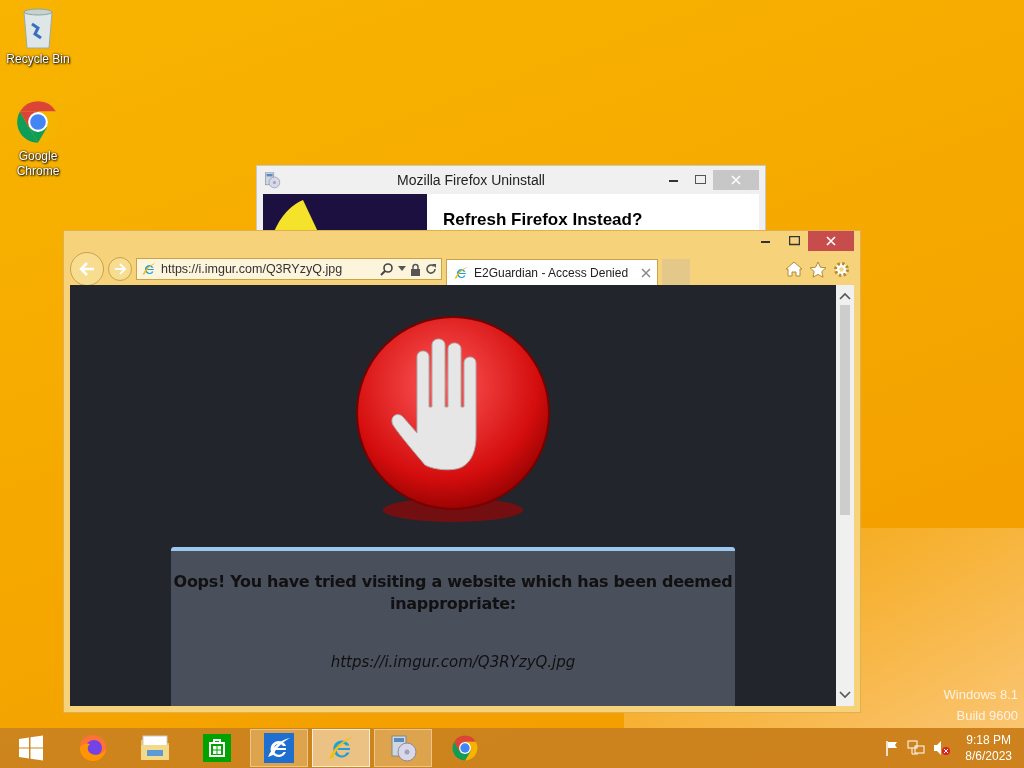  Describe the element at coordinates (465, 748) in the screenshot. I see `chrome-logo-icon` at that location.